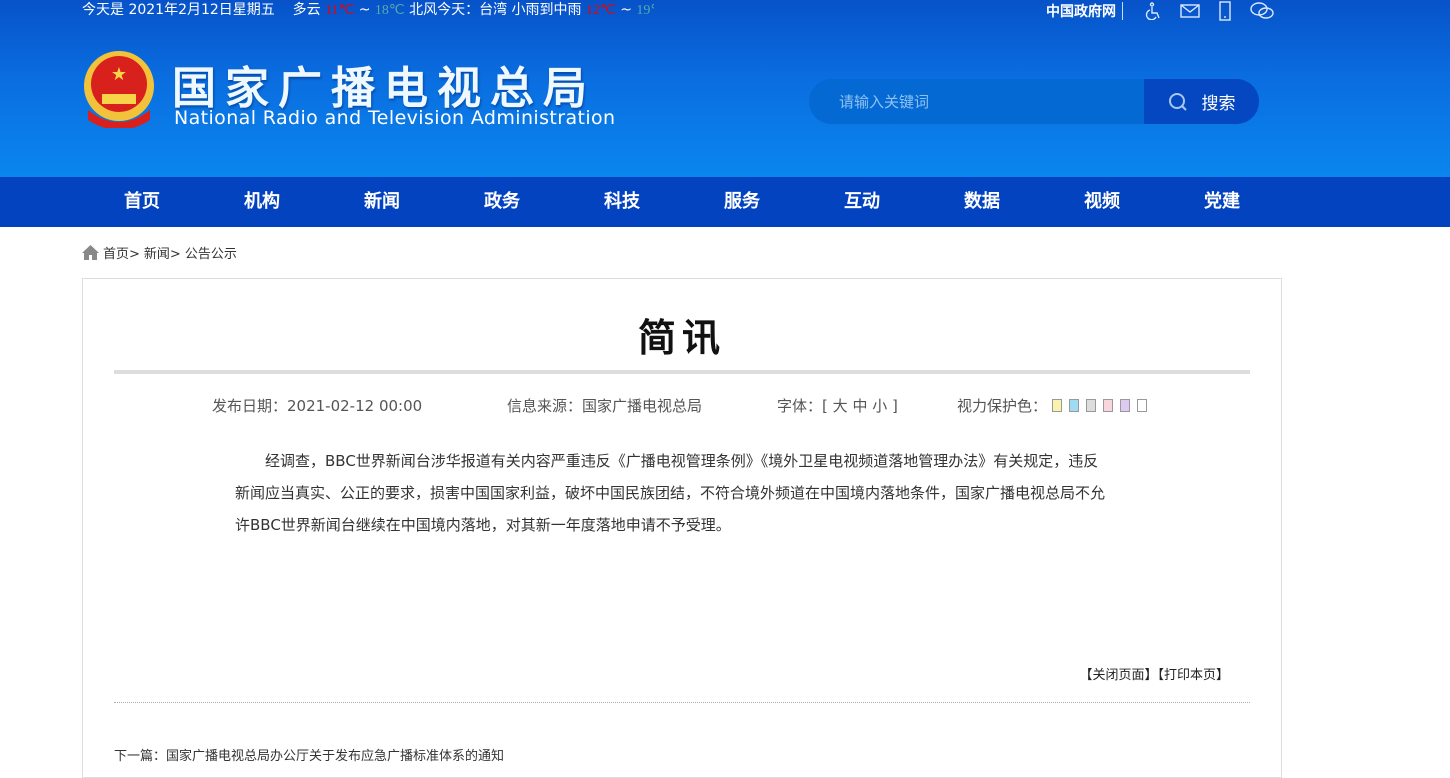 This screenshot has width=1450, height=778. Describe the element at coordinates (262, 202) in the screenshot. I see `nav-organization: 机构` at that location.